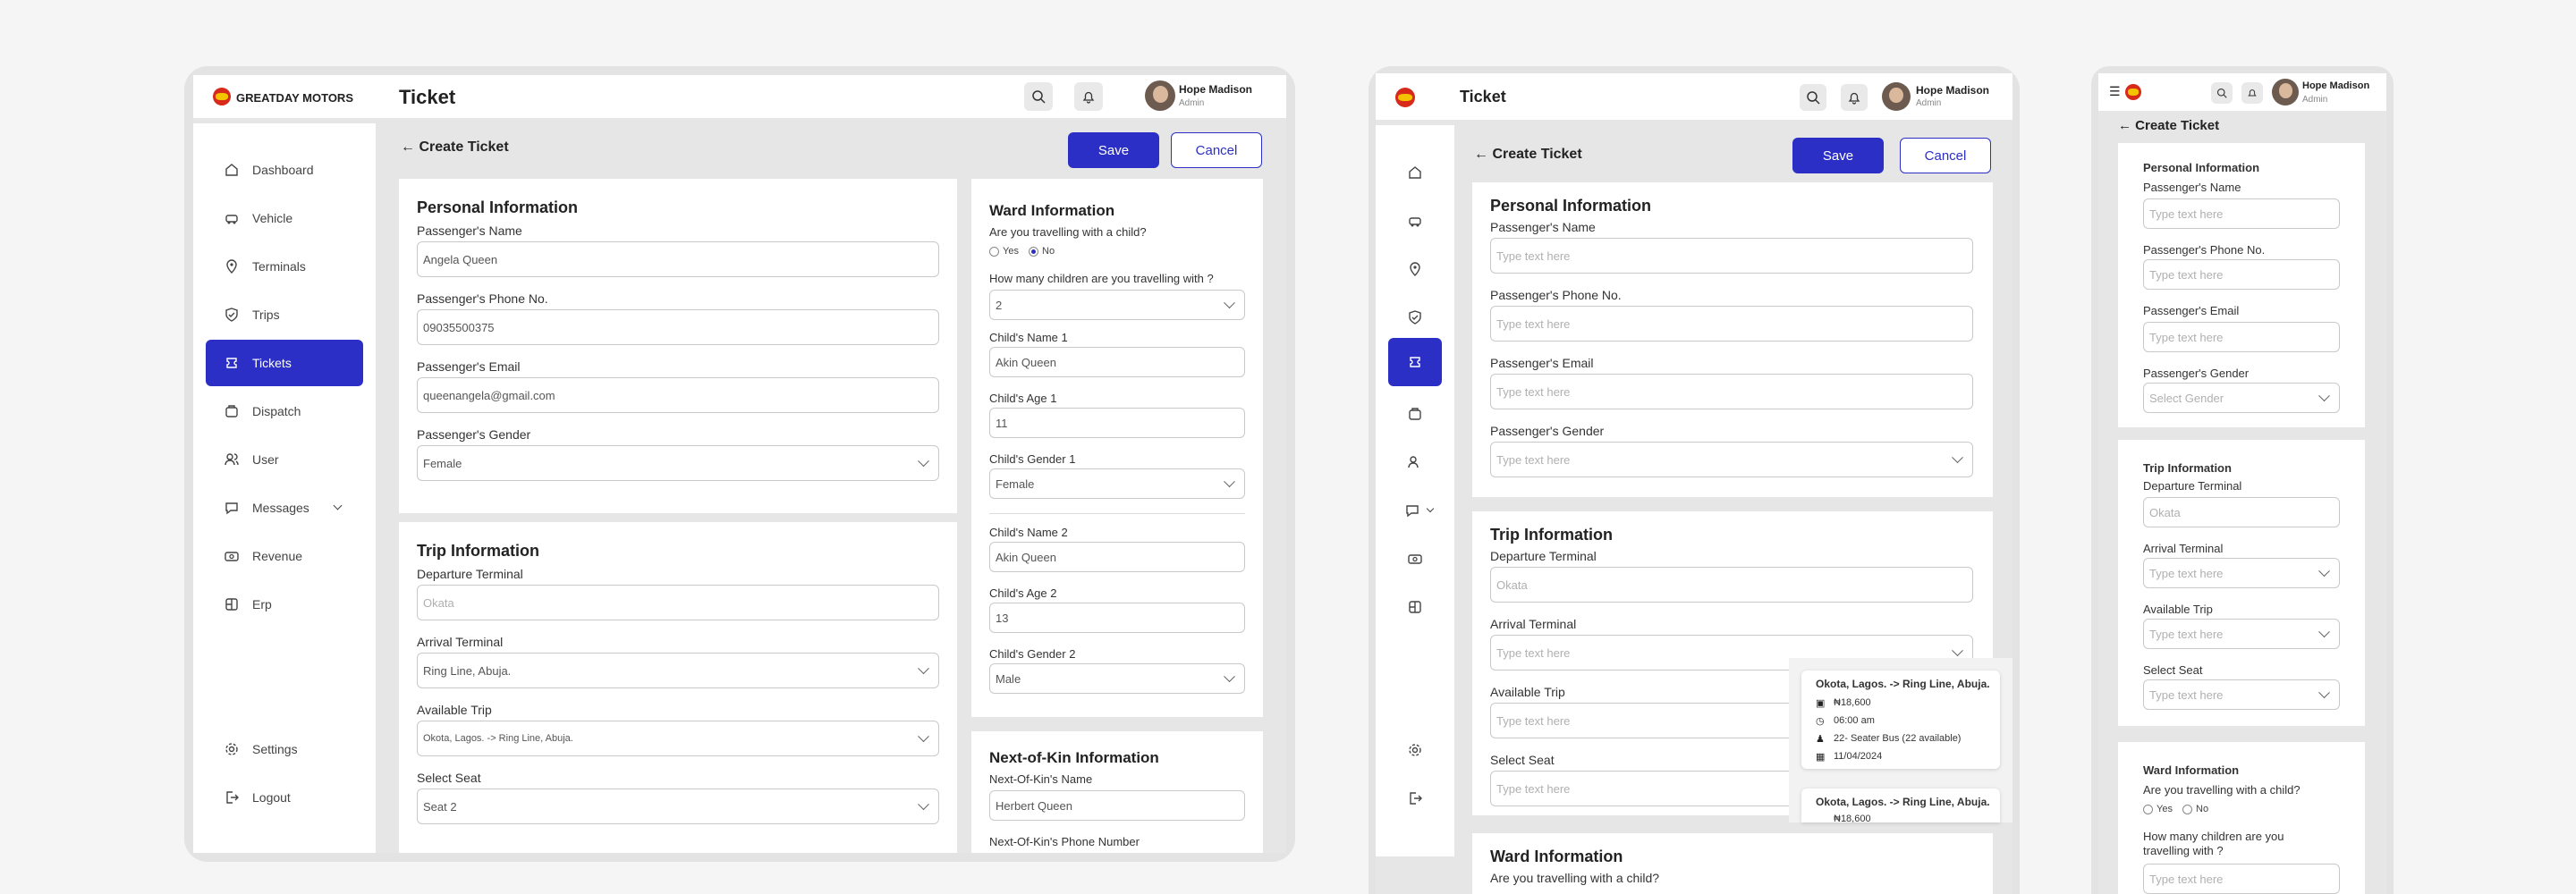 The width and height of the screenshot is (2576, 894). Describe the element at coordinates (678, 463) in the screenshot. I see `passenger-gender-select: Female` at that location.